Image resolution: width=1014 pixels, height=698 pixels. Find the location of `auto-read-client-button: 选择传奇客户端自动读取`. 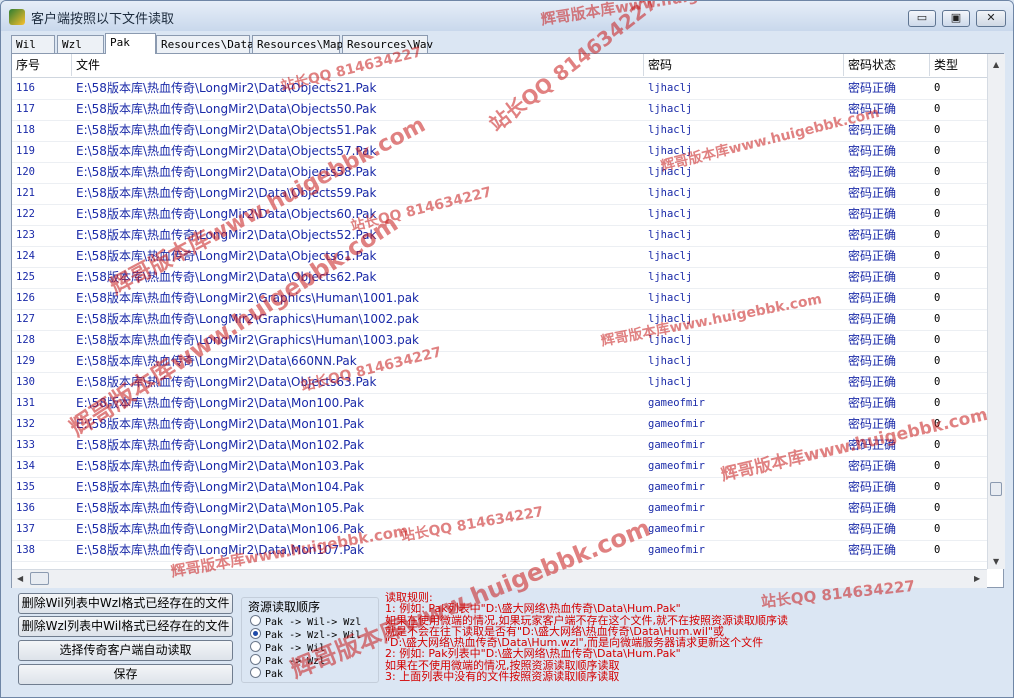

auto-read-client-button: 选择传奇客户端自动读取 is located at coordinates (125, 650).